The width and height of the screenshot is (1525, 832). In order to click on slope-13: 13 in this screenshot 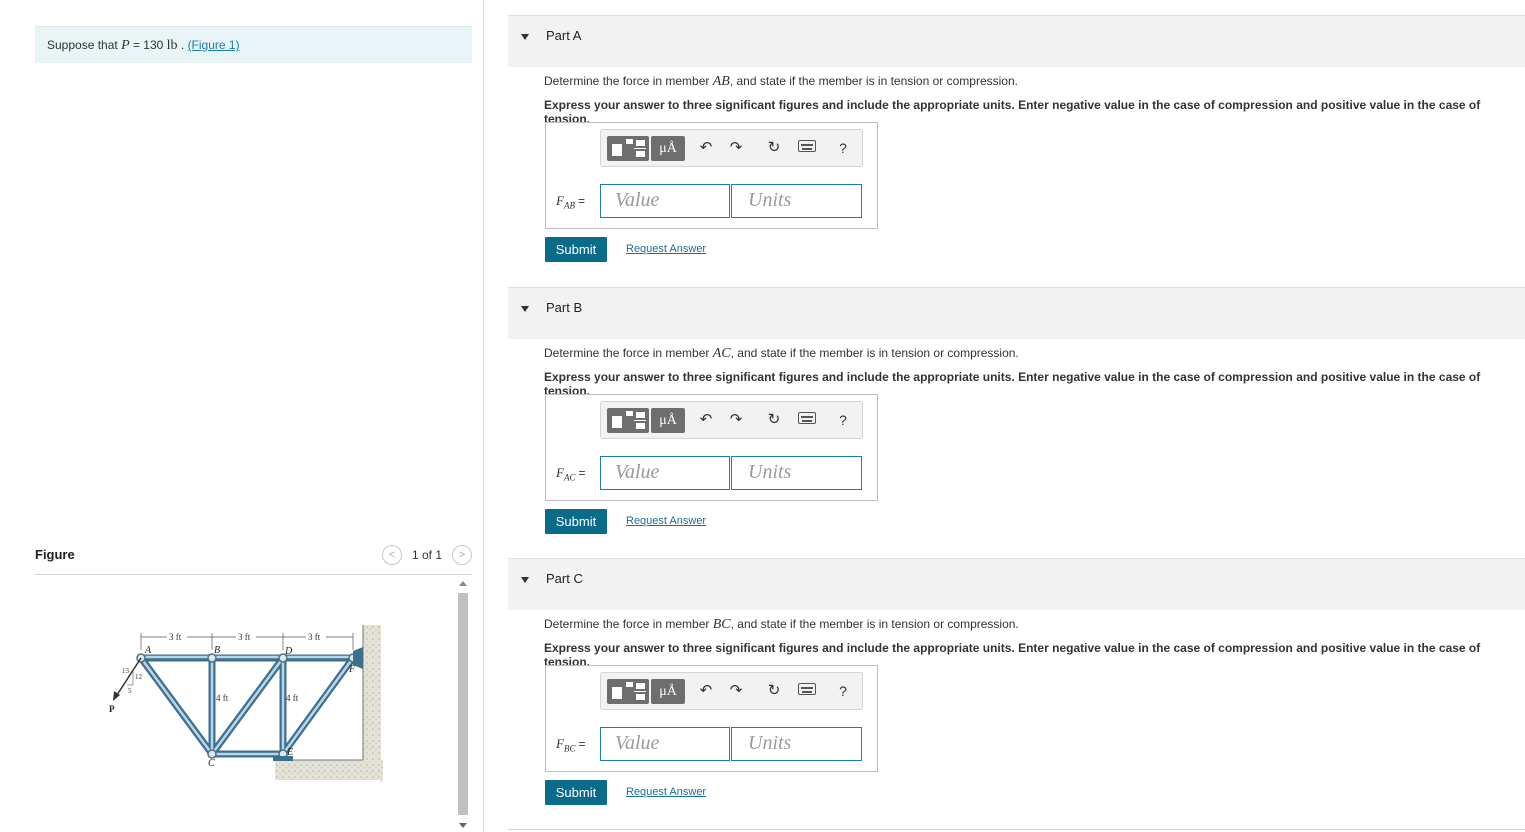, I will do `click(126, 671)`.